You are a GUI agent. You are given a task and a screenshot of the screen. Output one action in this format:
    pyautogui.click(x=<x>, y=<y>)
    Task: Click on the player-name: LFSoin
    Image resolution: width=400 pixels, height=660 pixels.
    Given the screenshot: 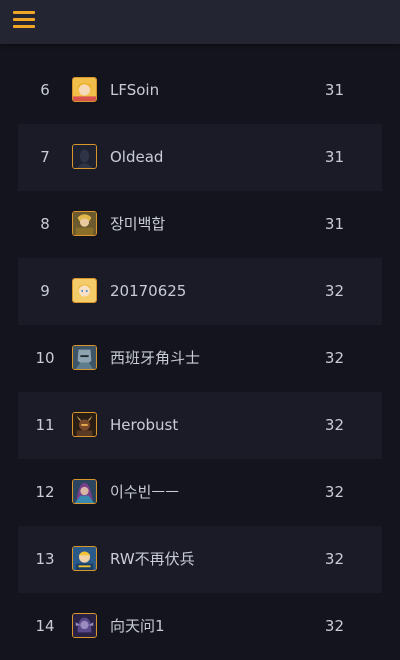 What is the action you would take?
    pyautogui.click(x=135, y=90)
    